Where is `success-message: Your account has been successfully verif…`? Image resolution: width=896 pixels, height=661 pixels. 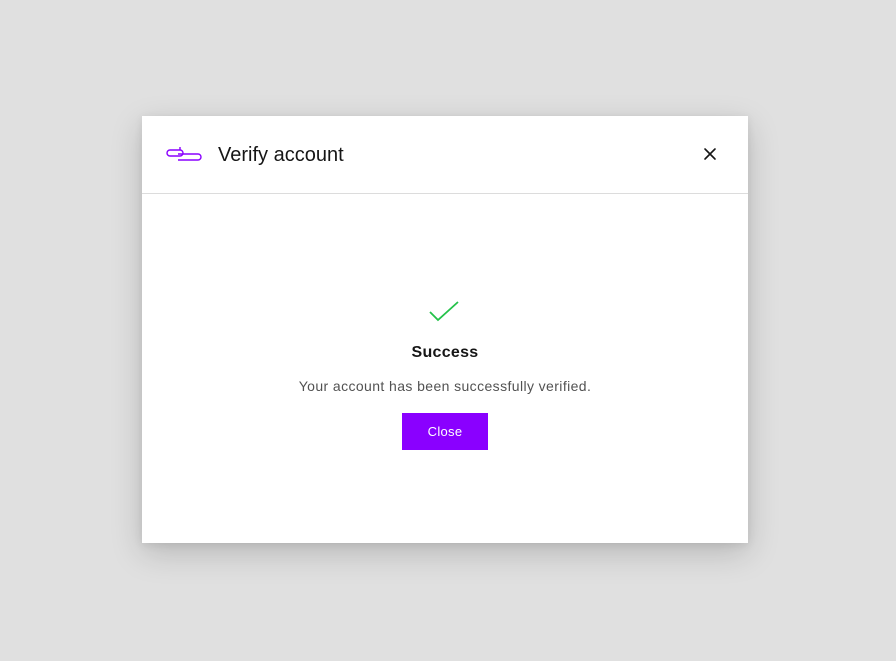 success-message: Your account has been successfully verif… is located at coordinates (445, 386).